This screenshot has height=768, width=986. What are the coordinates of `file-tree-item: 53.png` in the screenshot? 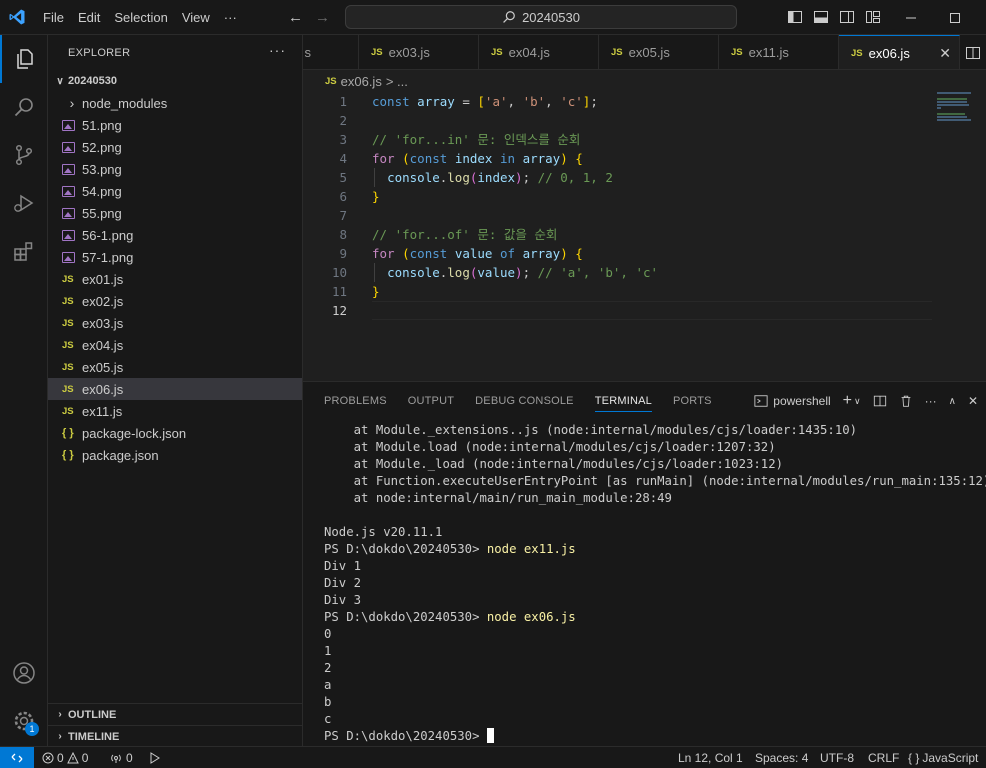 It's located at (175, 169).